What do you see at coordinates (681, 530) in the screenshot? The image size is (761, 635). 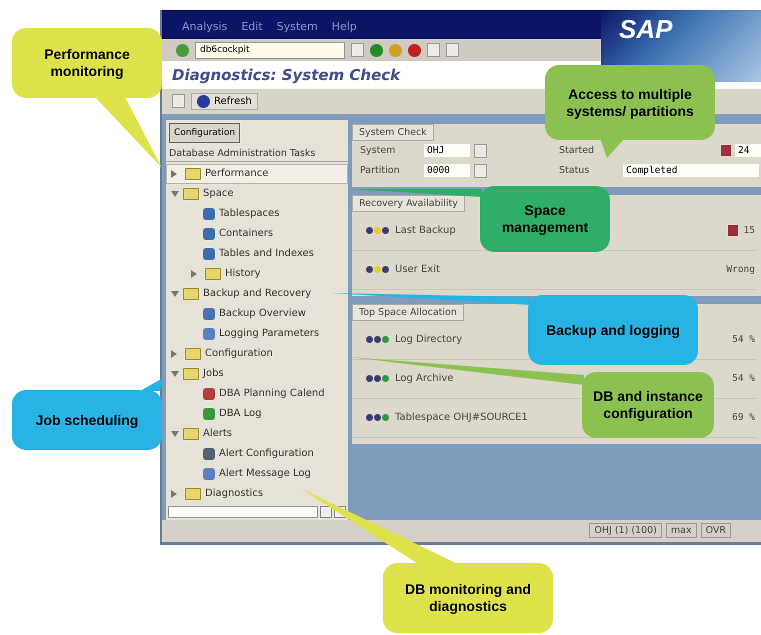 I see `mode-indicator: max` at bounding box center [681, 530].